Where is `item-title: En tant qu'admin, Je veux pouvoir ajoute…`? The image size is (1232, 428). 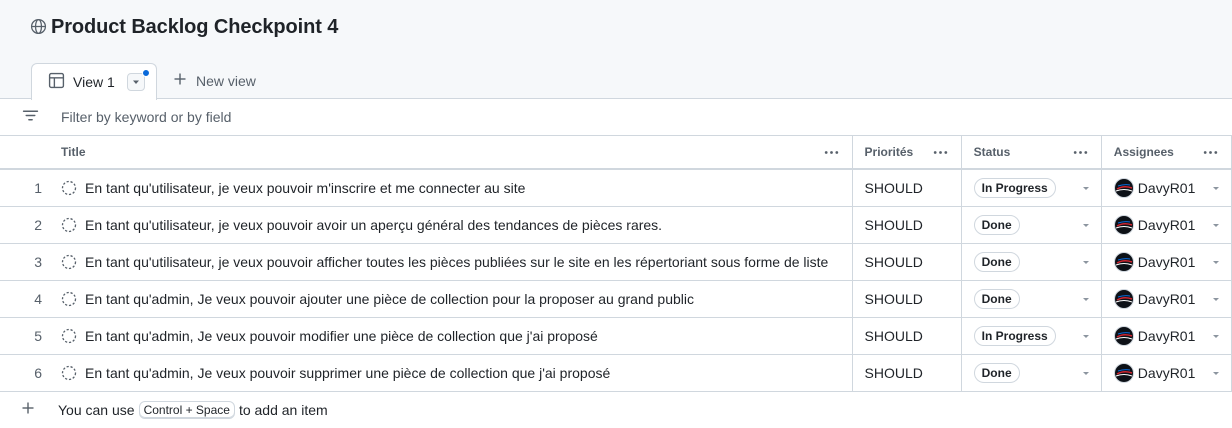 item-title: En tant qu'admin, Je veux pouvoir ajoute… is located at coordinates (389, 299).